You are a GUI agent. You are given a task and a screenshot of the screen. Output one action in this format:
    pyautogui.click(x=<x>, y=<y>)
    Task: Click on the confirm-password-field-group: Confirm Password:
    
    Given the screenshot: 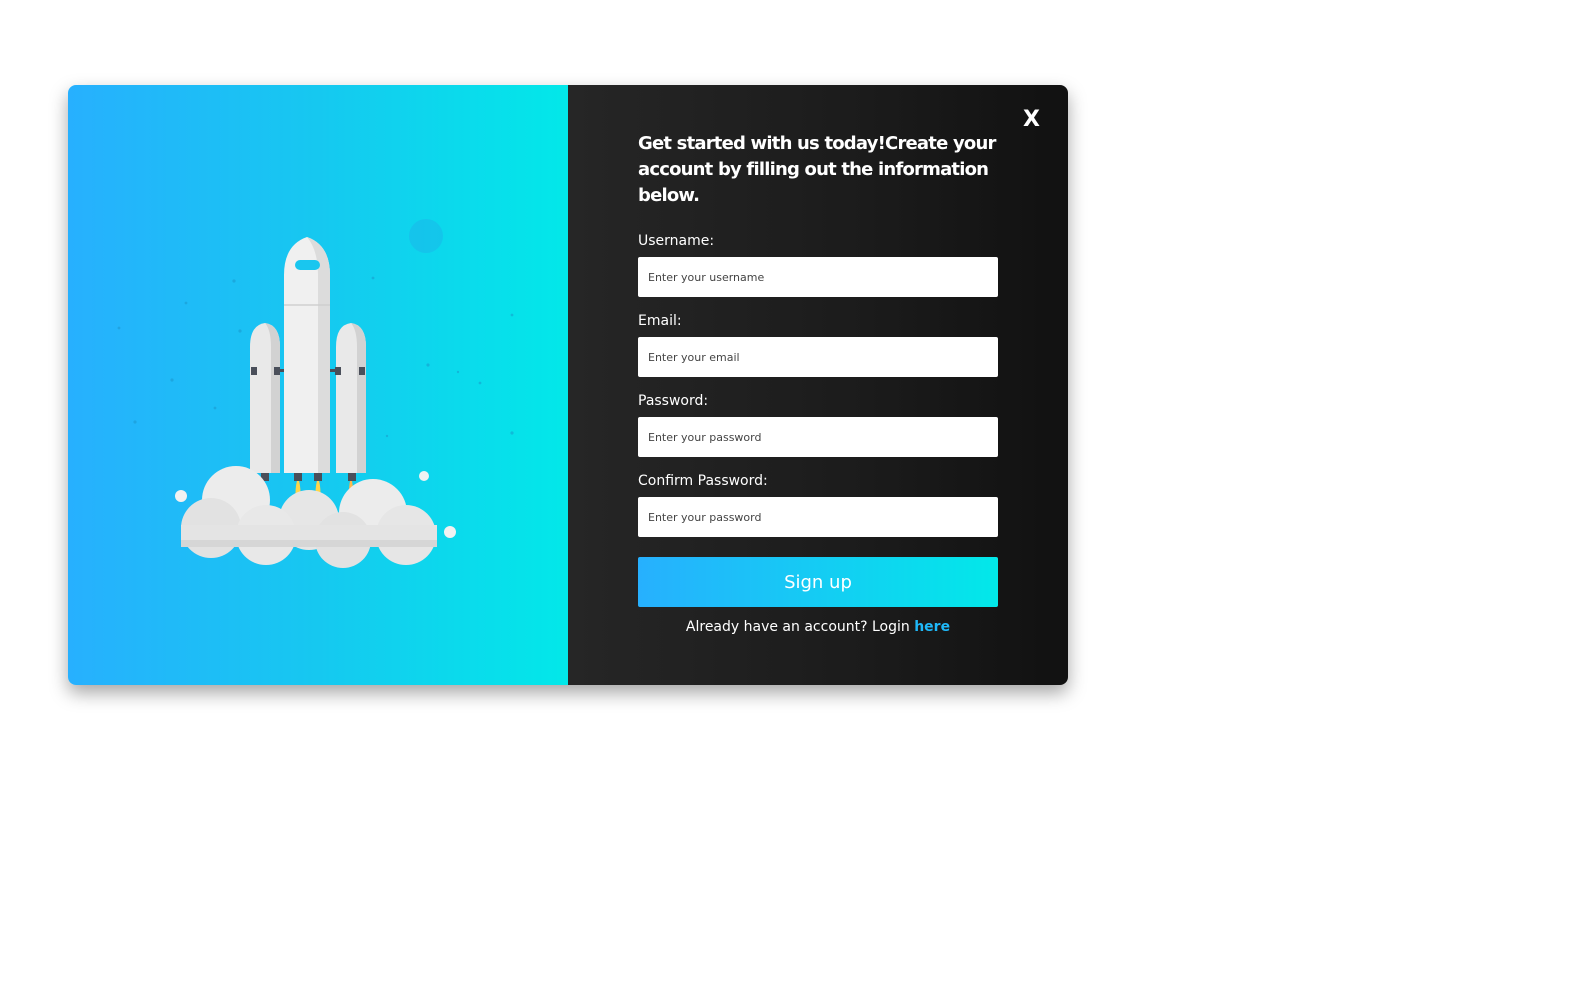 What is the action you would take?
    pyautogui.click(x=818, y=504)
    